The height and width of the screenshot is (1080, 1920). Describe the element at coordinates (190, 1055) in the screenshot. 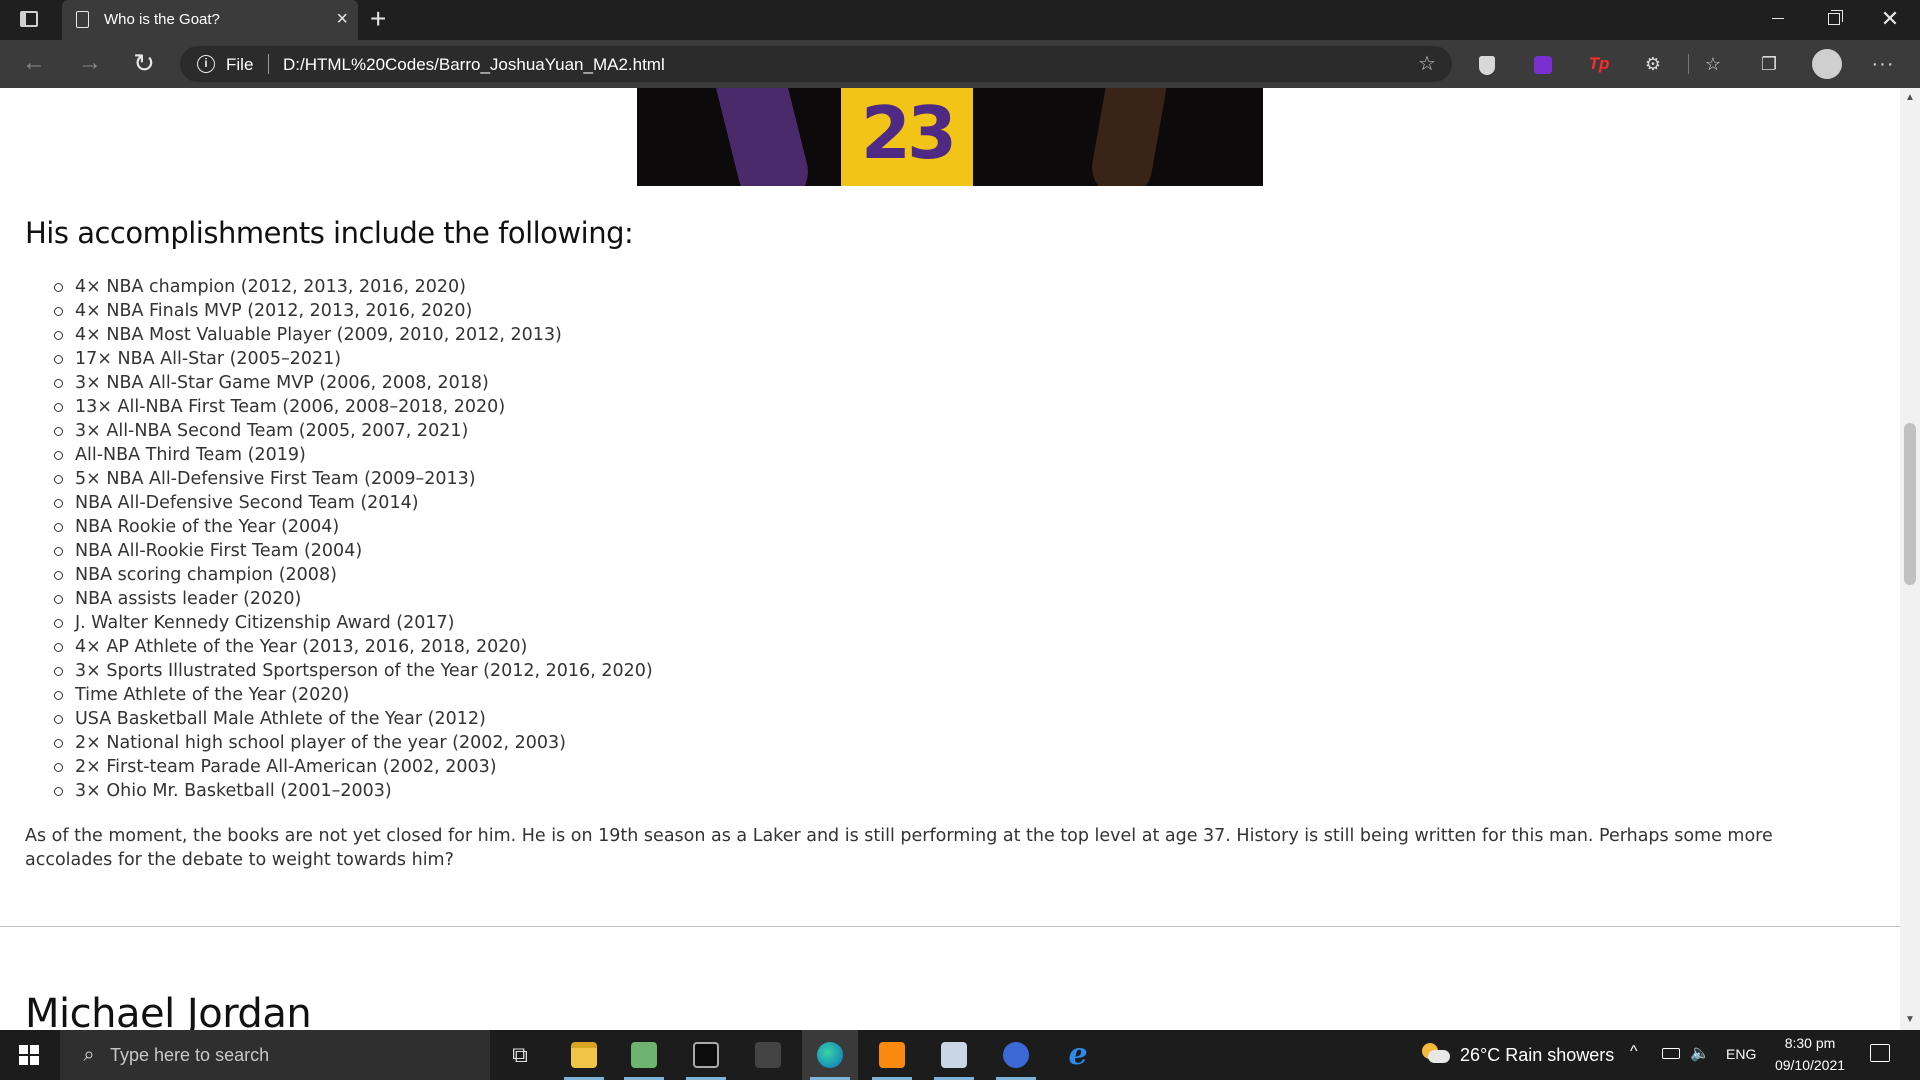

I see `search-placeholder: Type here to search` at that location.